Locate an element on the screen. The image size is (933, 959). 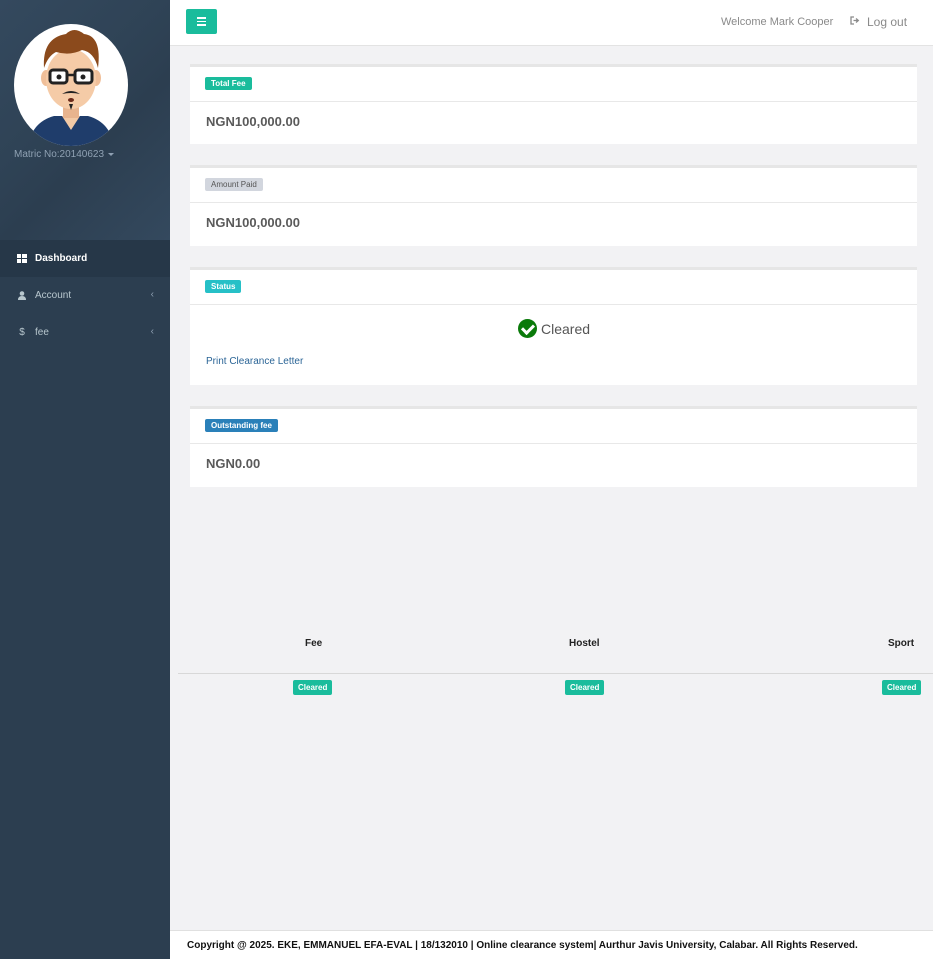
welcome-text: Welcome Mark Cooper is located at coordinates (777, 22).